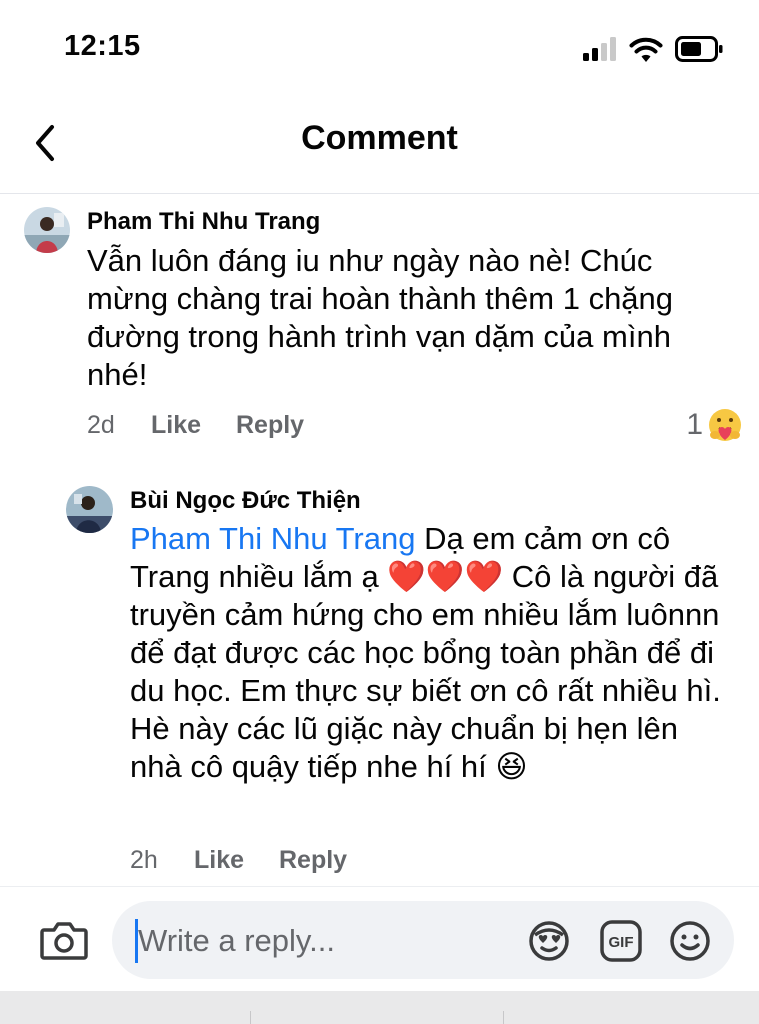 This screenshot has width=759, height=1024. Describe the element at coordinates (379, 138) in the screenshot. I see `page-title: Comment` at that location.